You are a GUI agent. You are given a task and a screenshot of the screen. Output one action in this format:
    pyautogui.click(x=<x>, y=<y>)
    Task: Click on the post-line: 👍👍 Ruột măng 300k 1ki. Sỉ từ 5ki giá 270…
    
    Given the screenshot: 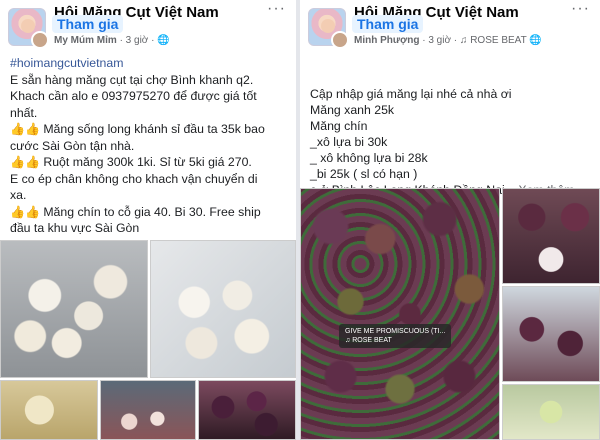 What is the action you would take?
    pyautogui.click(x=131, y=162)
    